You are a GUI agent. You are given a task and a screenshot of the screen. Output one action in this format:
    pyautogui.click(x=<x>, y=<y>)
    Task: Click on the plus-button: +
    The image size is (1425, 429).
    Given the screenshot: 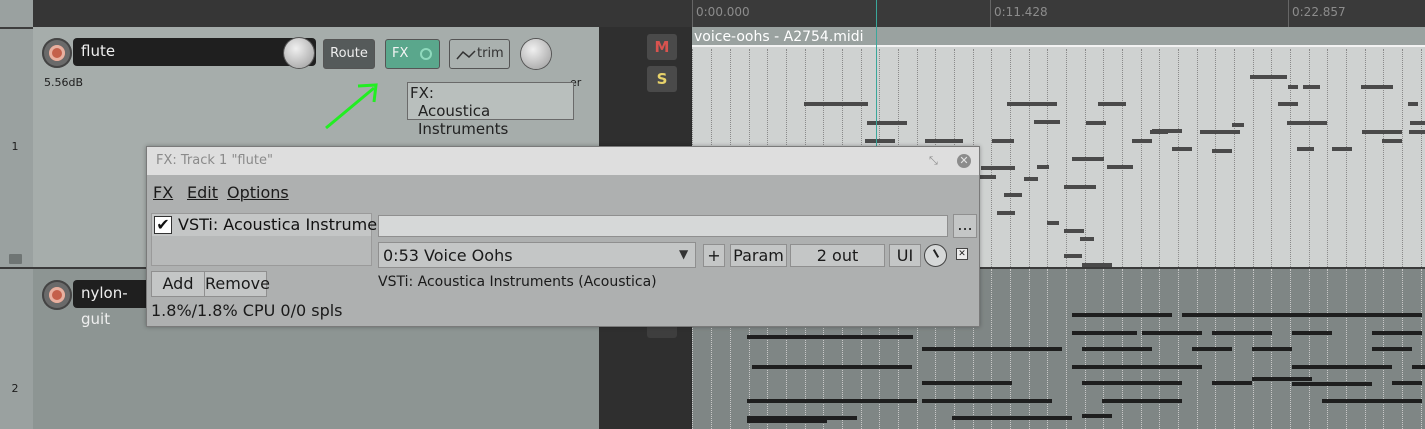 What is the action you would take?
    pyautogui.click(x=714, y=255)
    